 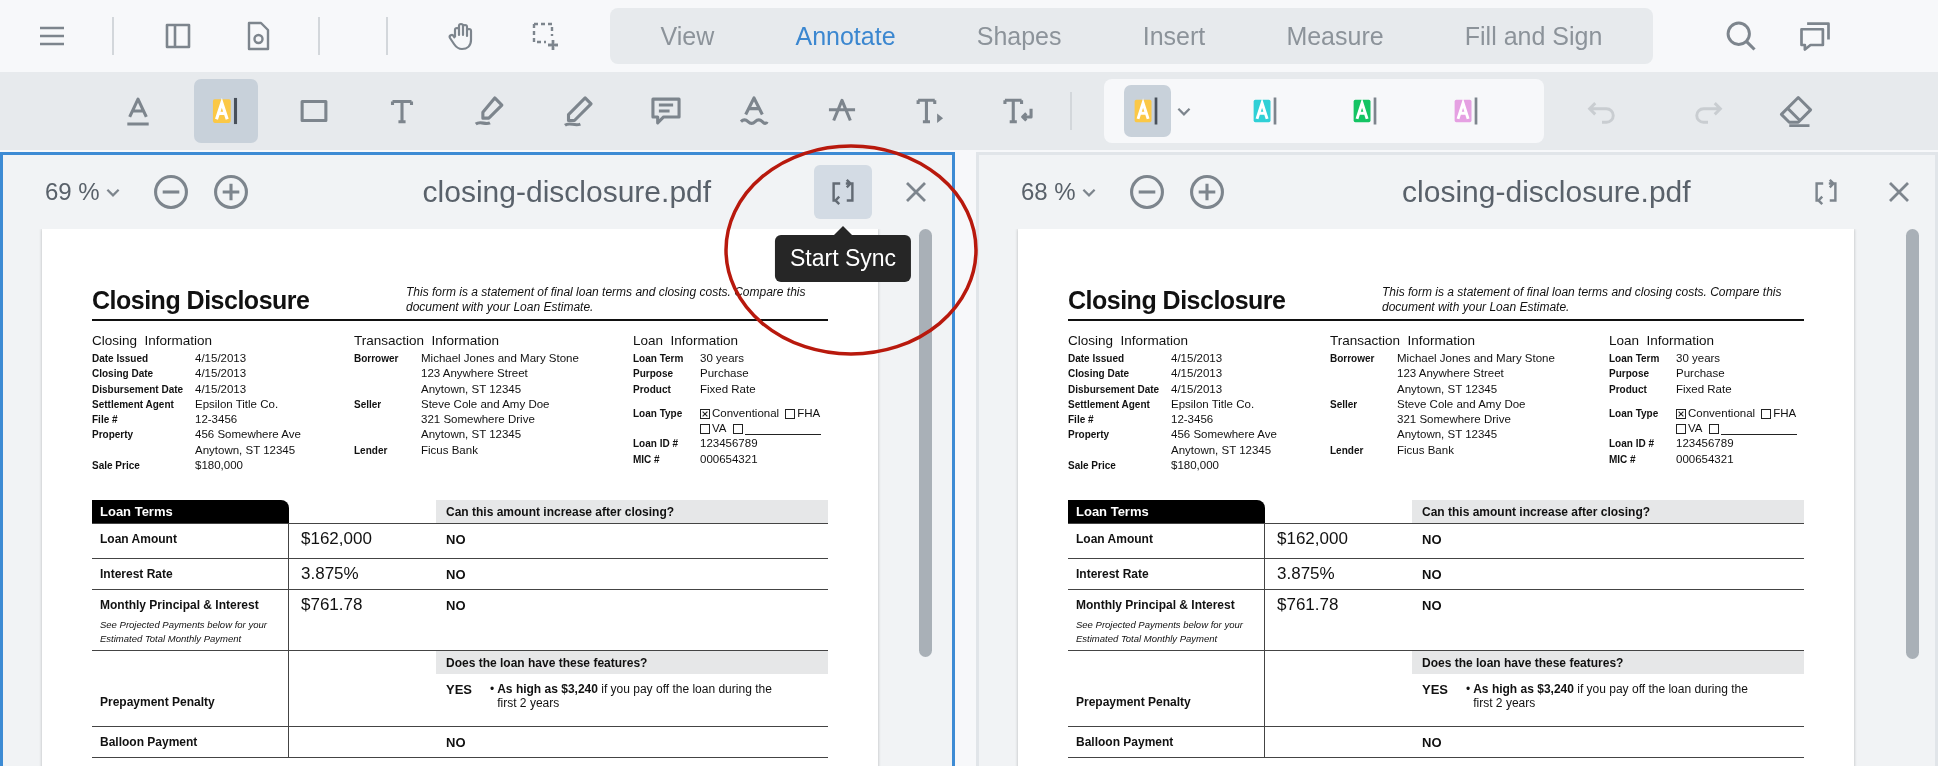 What do you see at coordinates (83, 192) in the screenshot?
I see `zoom-dropdown: 69 %` at bounding box center [83, 192].